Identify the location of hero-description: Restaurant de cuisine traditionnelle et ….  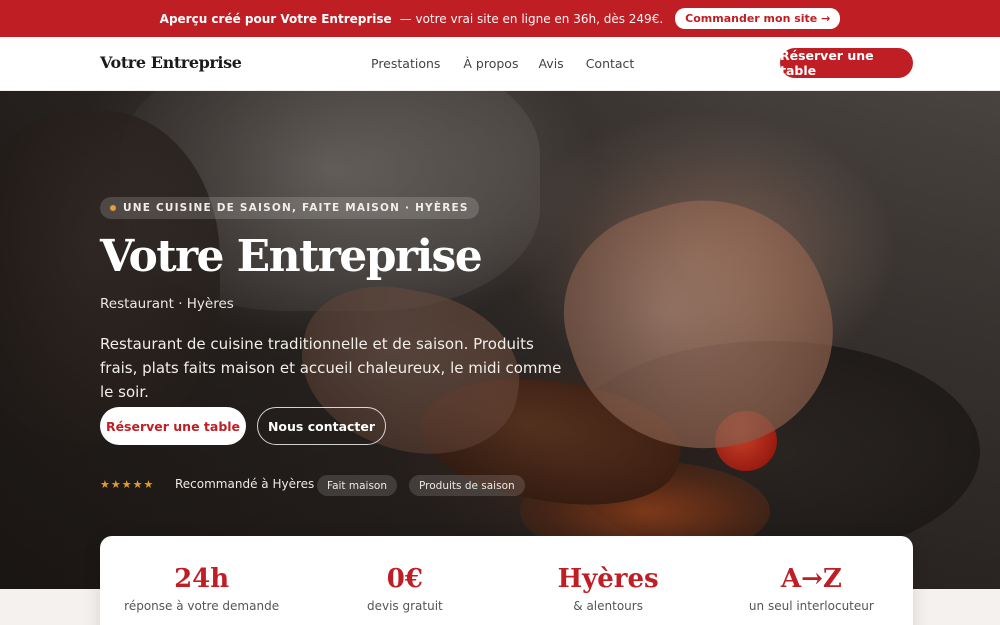
(331, 368).